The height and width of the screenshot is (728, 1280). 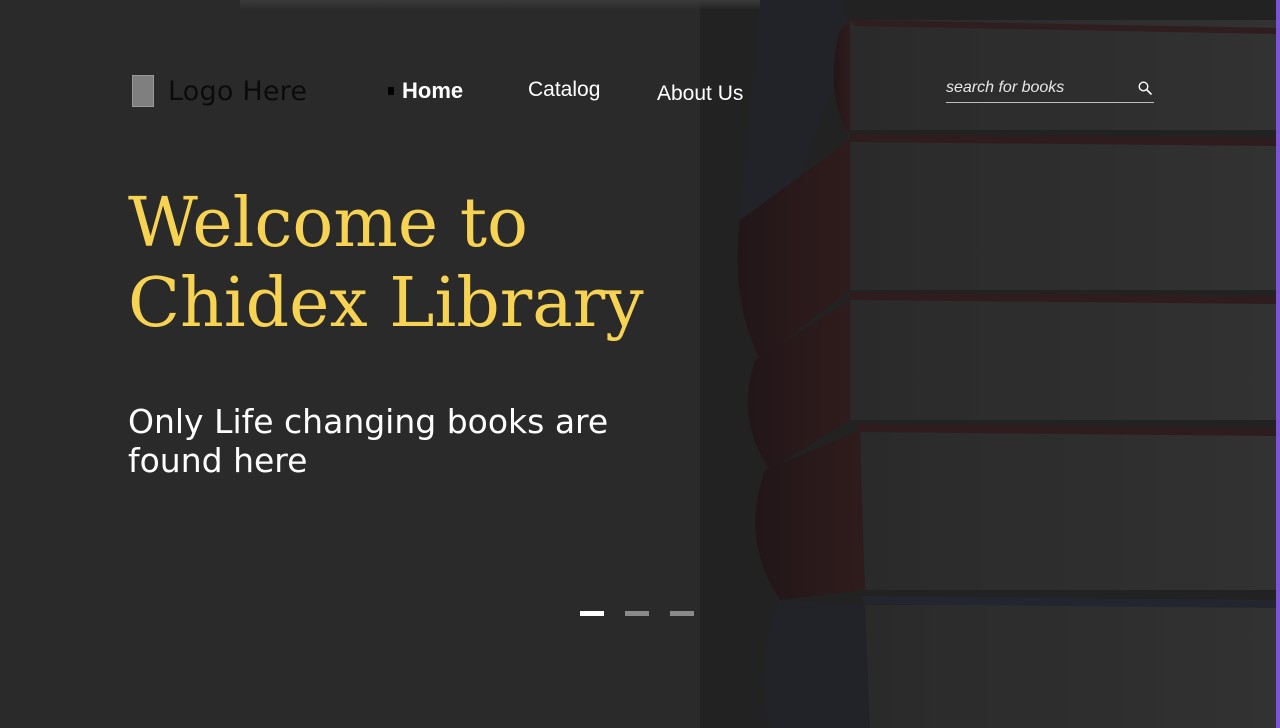 I want to click on hero-title: Welcome to Chidex Library, so click(x=438, y=264).